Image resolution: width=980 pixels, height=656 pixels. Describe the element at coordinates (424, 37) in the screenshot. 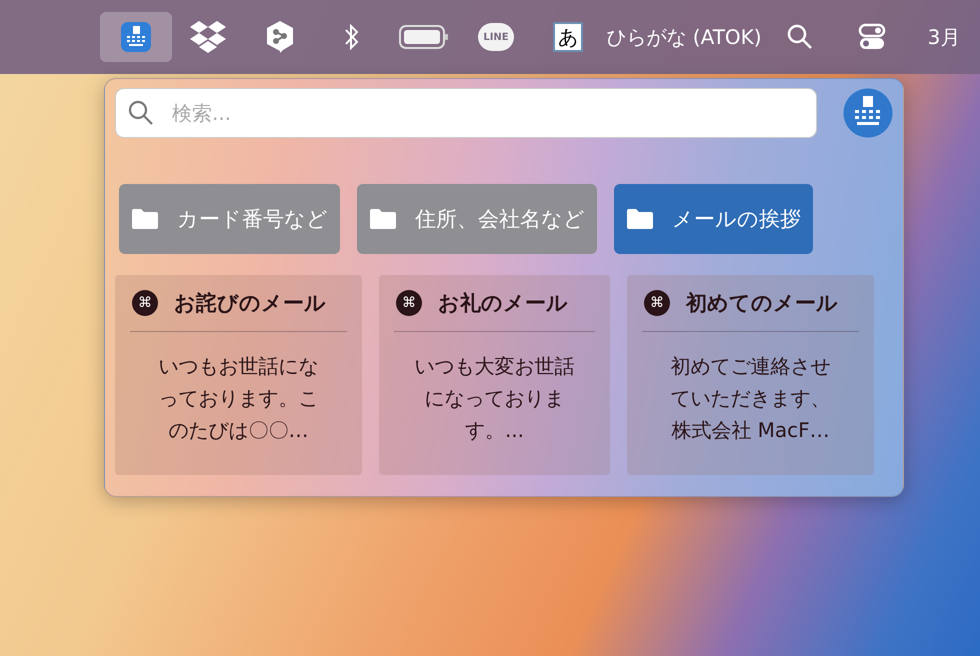

I see `battery-icon` at that location.